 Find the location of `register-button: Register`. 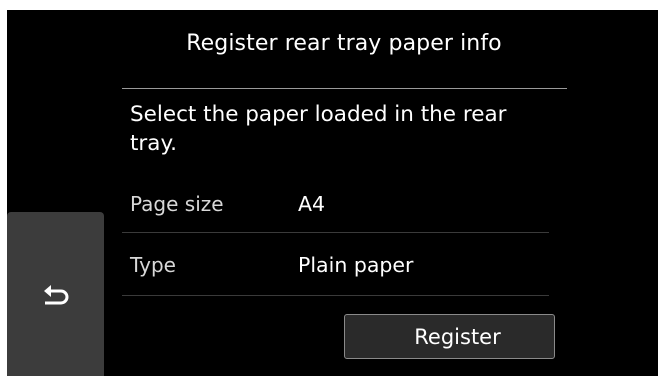

register-button: Register is located at coordinates (449, 336).